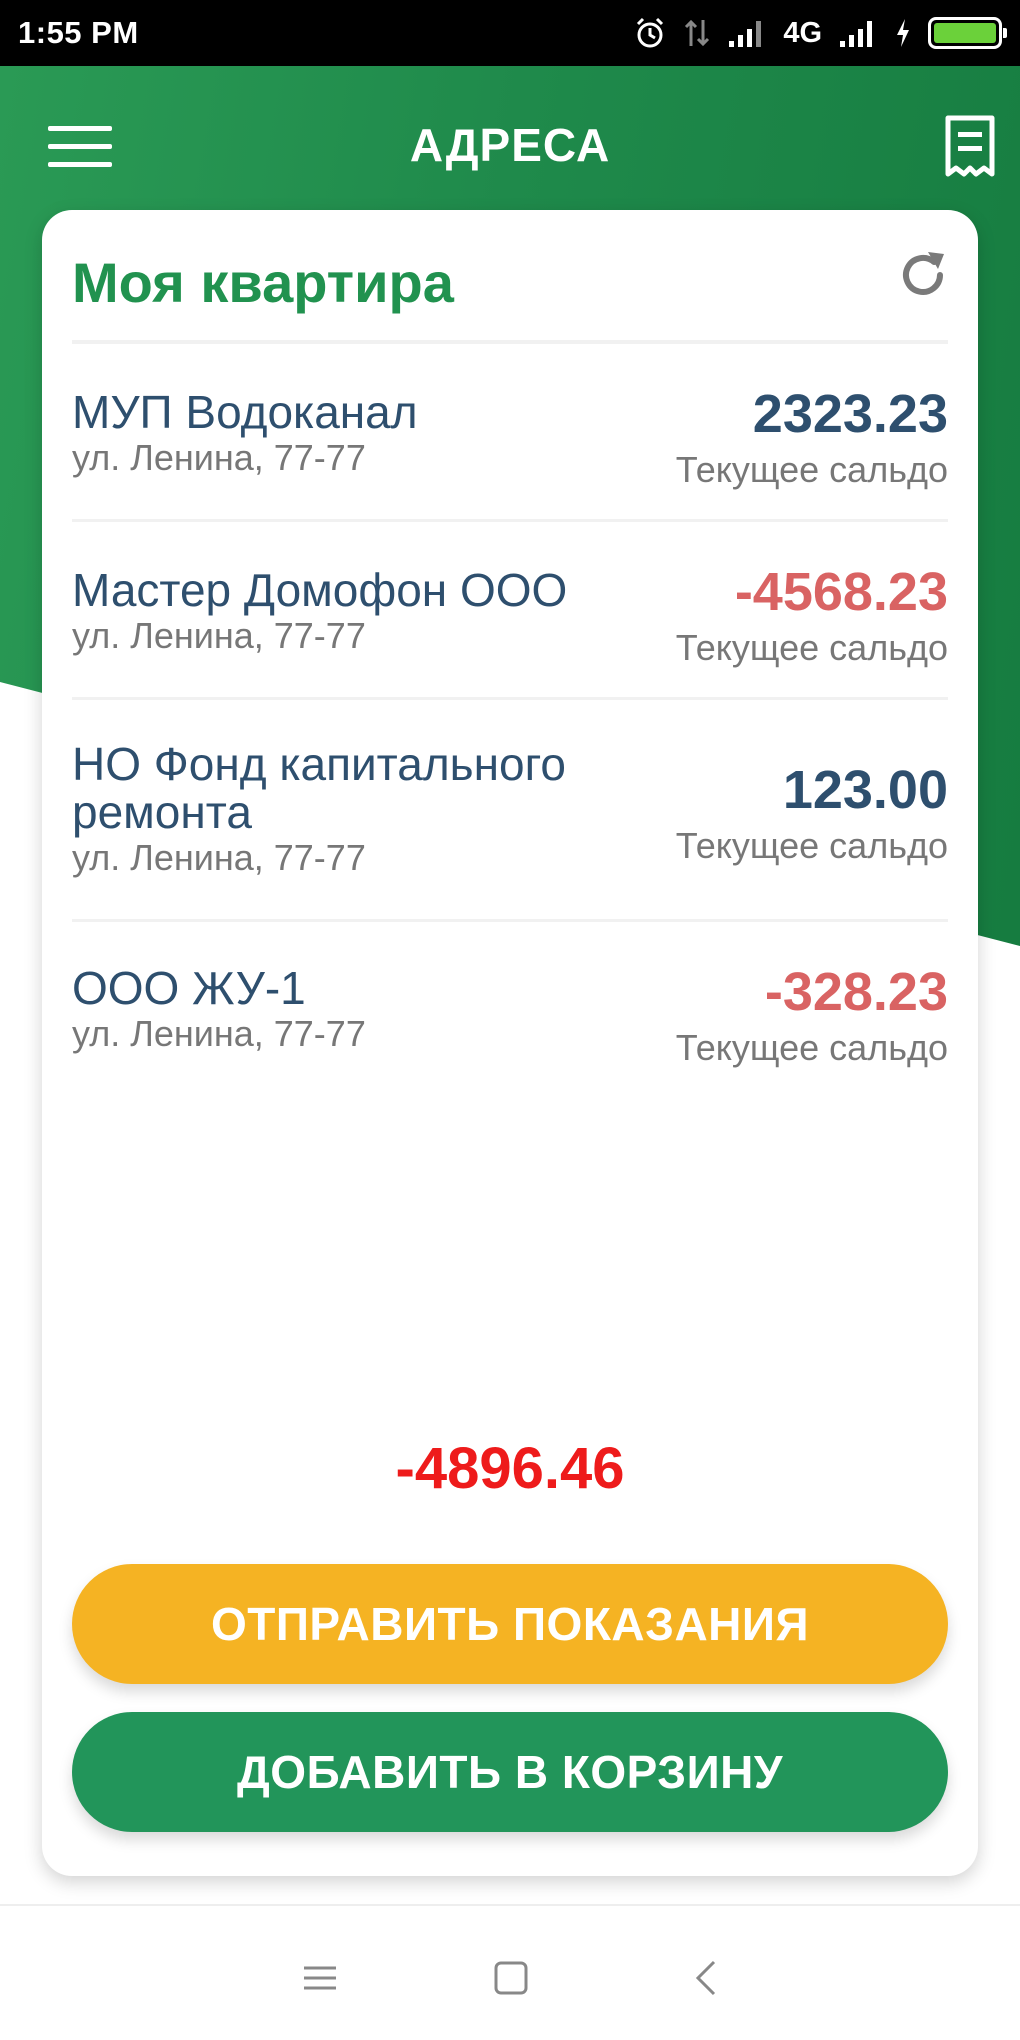 Image resolution: width=1020 pixels, height=2040 pixels. Describe the element at coordinates (189, 988) in the screenshot. I see `provider-name: ООО ЖУ-1` at that location.